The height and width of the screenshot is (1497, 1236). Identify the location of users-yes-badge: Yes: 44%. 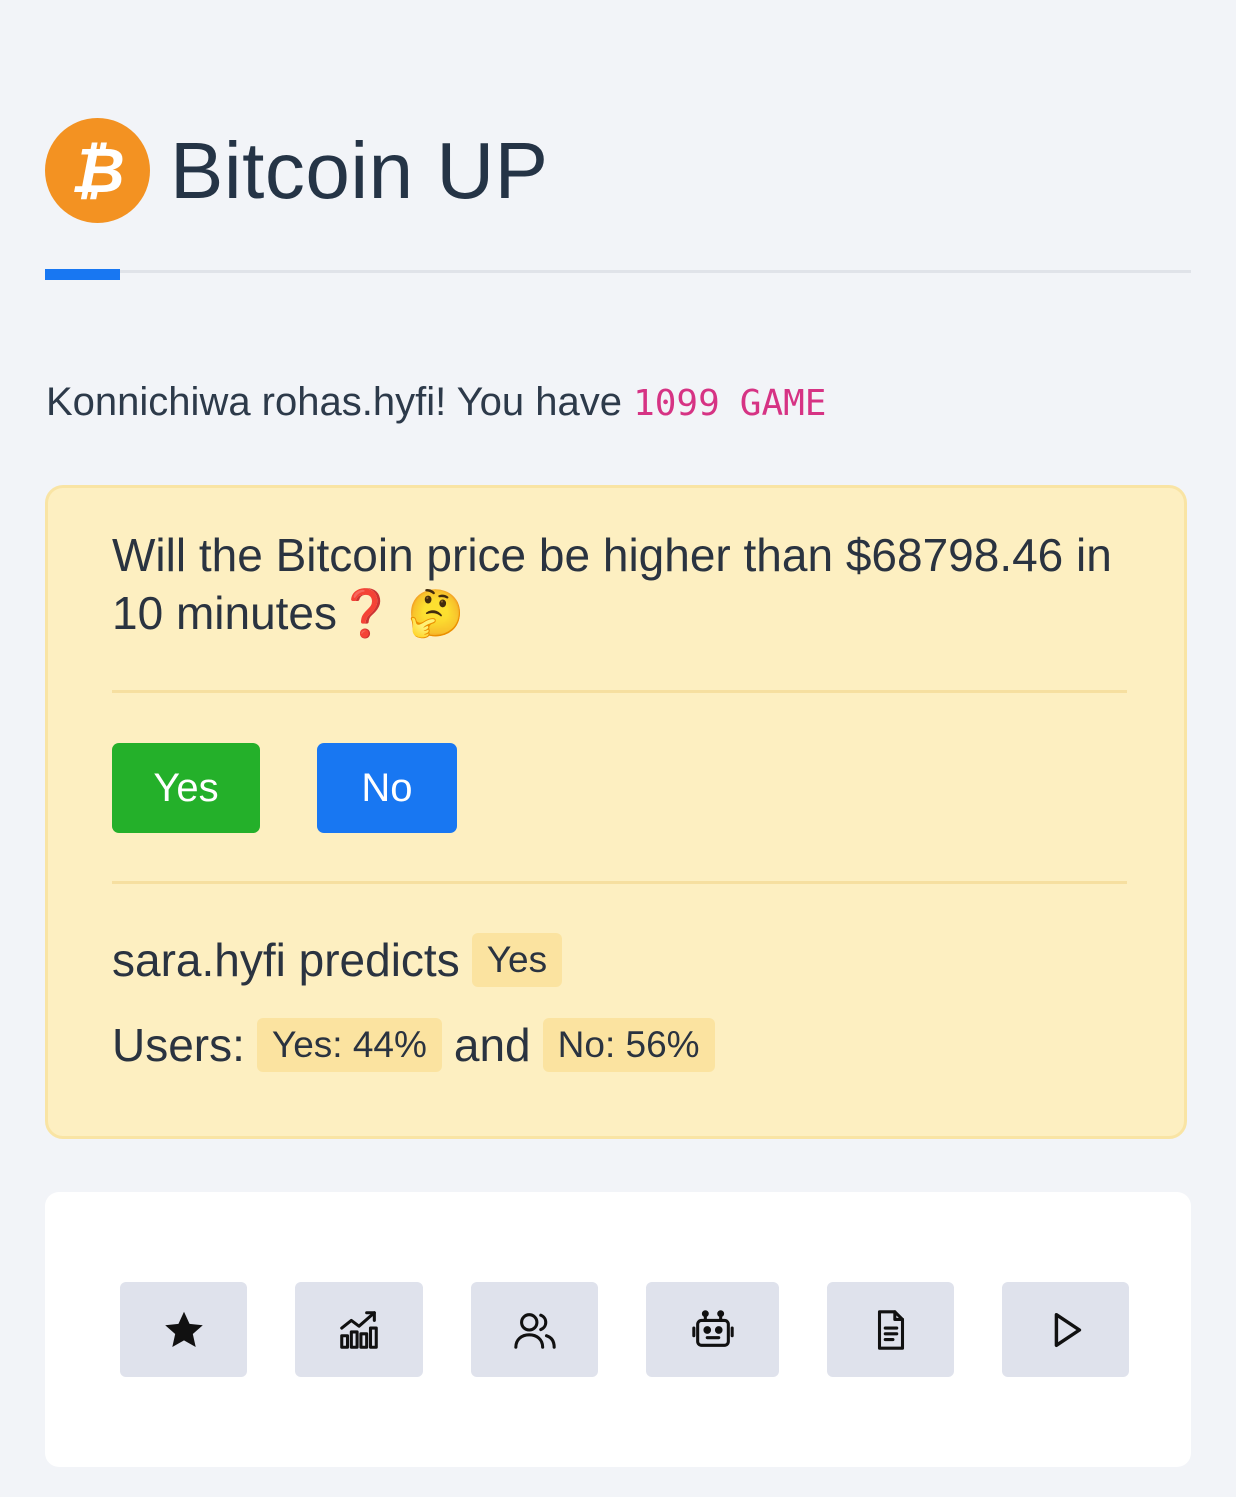
(349, 1045).